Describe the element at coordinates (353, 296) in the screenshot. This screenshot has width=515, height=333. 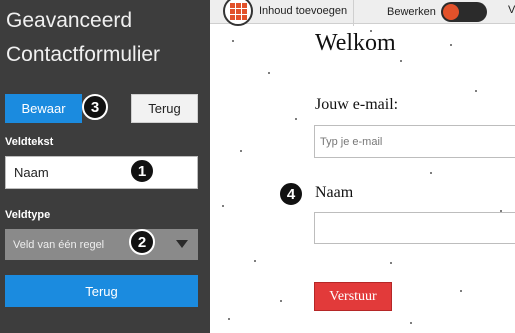
I see `submit-button: Verstuur` at that location.